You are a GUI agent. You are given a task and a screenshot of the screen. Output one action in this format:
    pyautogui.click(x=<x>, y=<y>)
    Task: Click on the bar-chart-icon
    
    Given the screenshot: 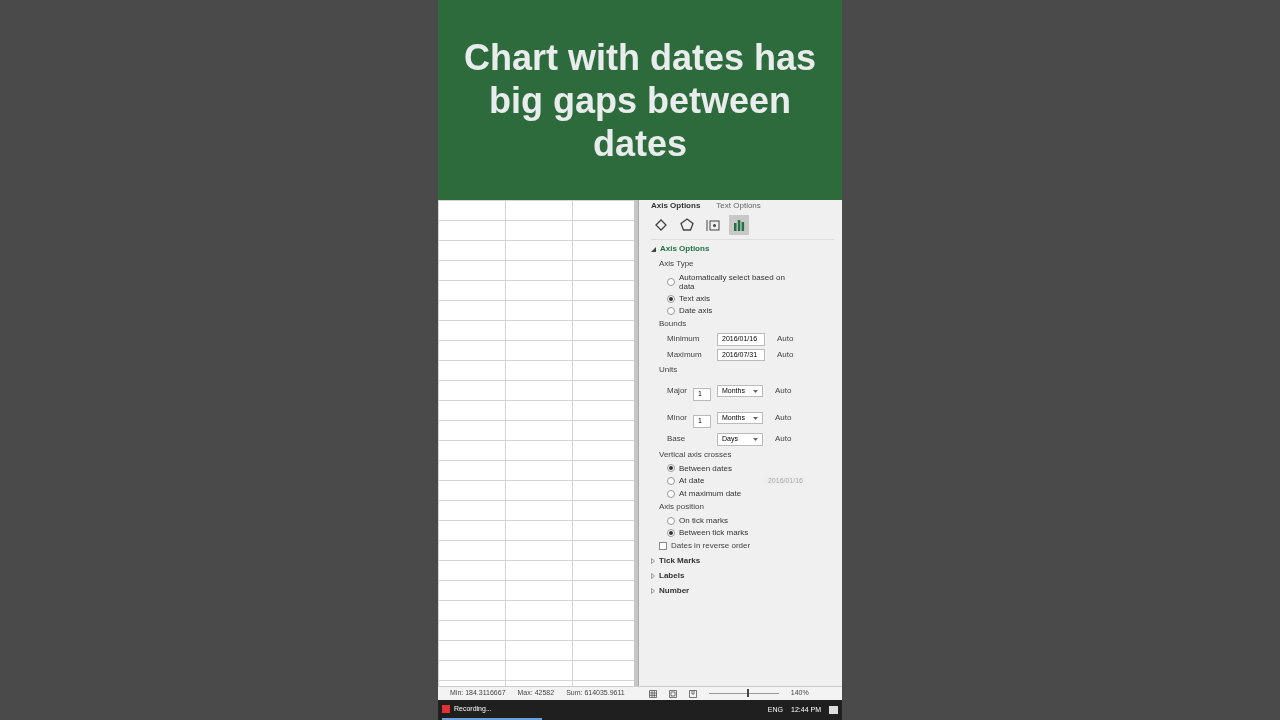 What is the action you would take?
    pyautogui.click(x=739, y=225)
    